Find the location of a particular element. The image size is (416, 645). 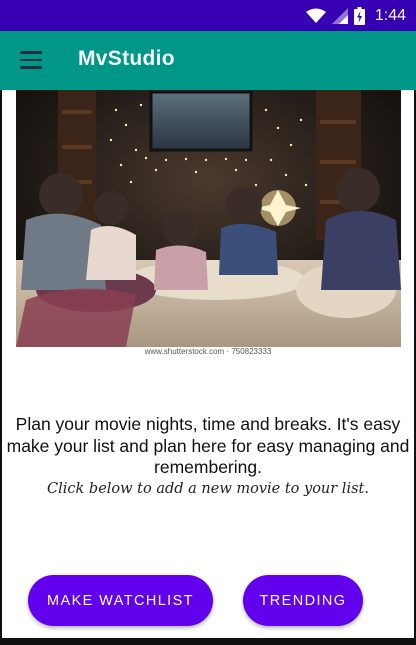

app-bar: MvStudio is located at coordinates (208, 60).